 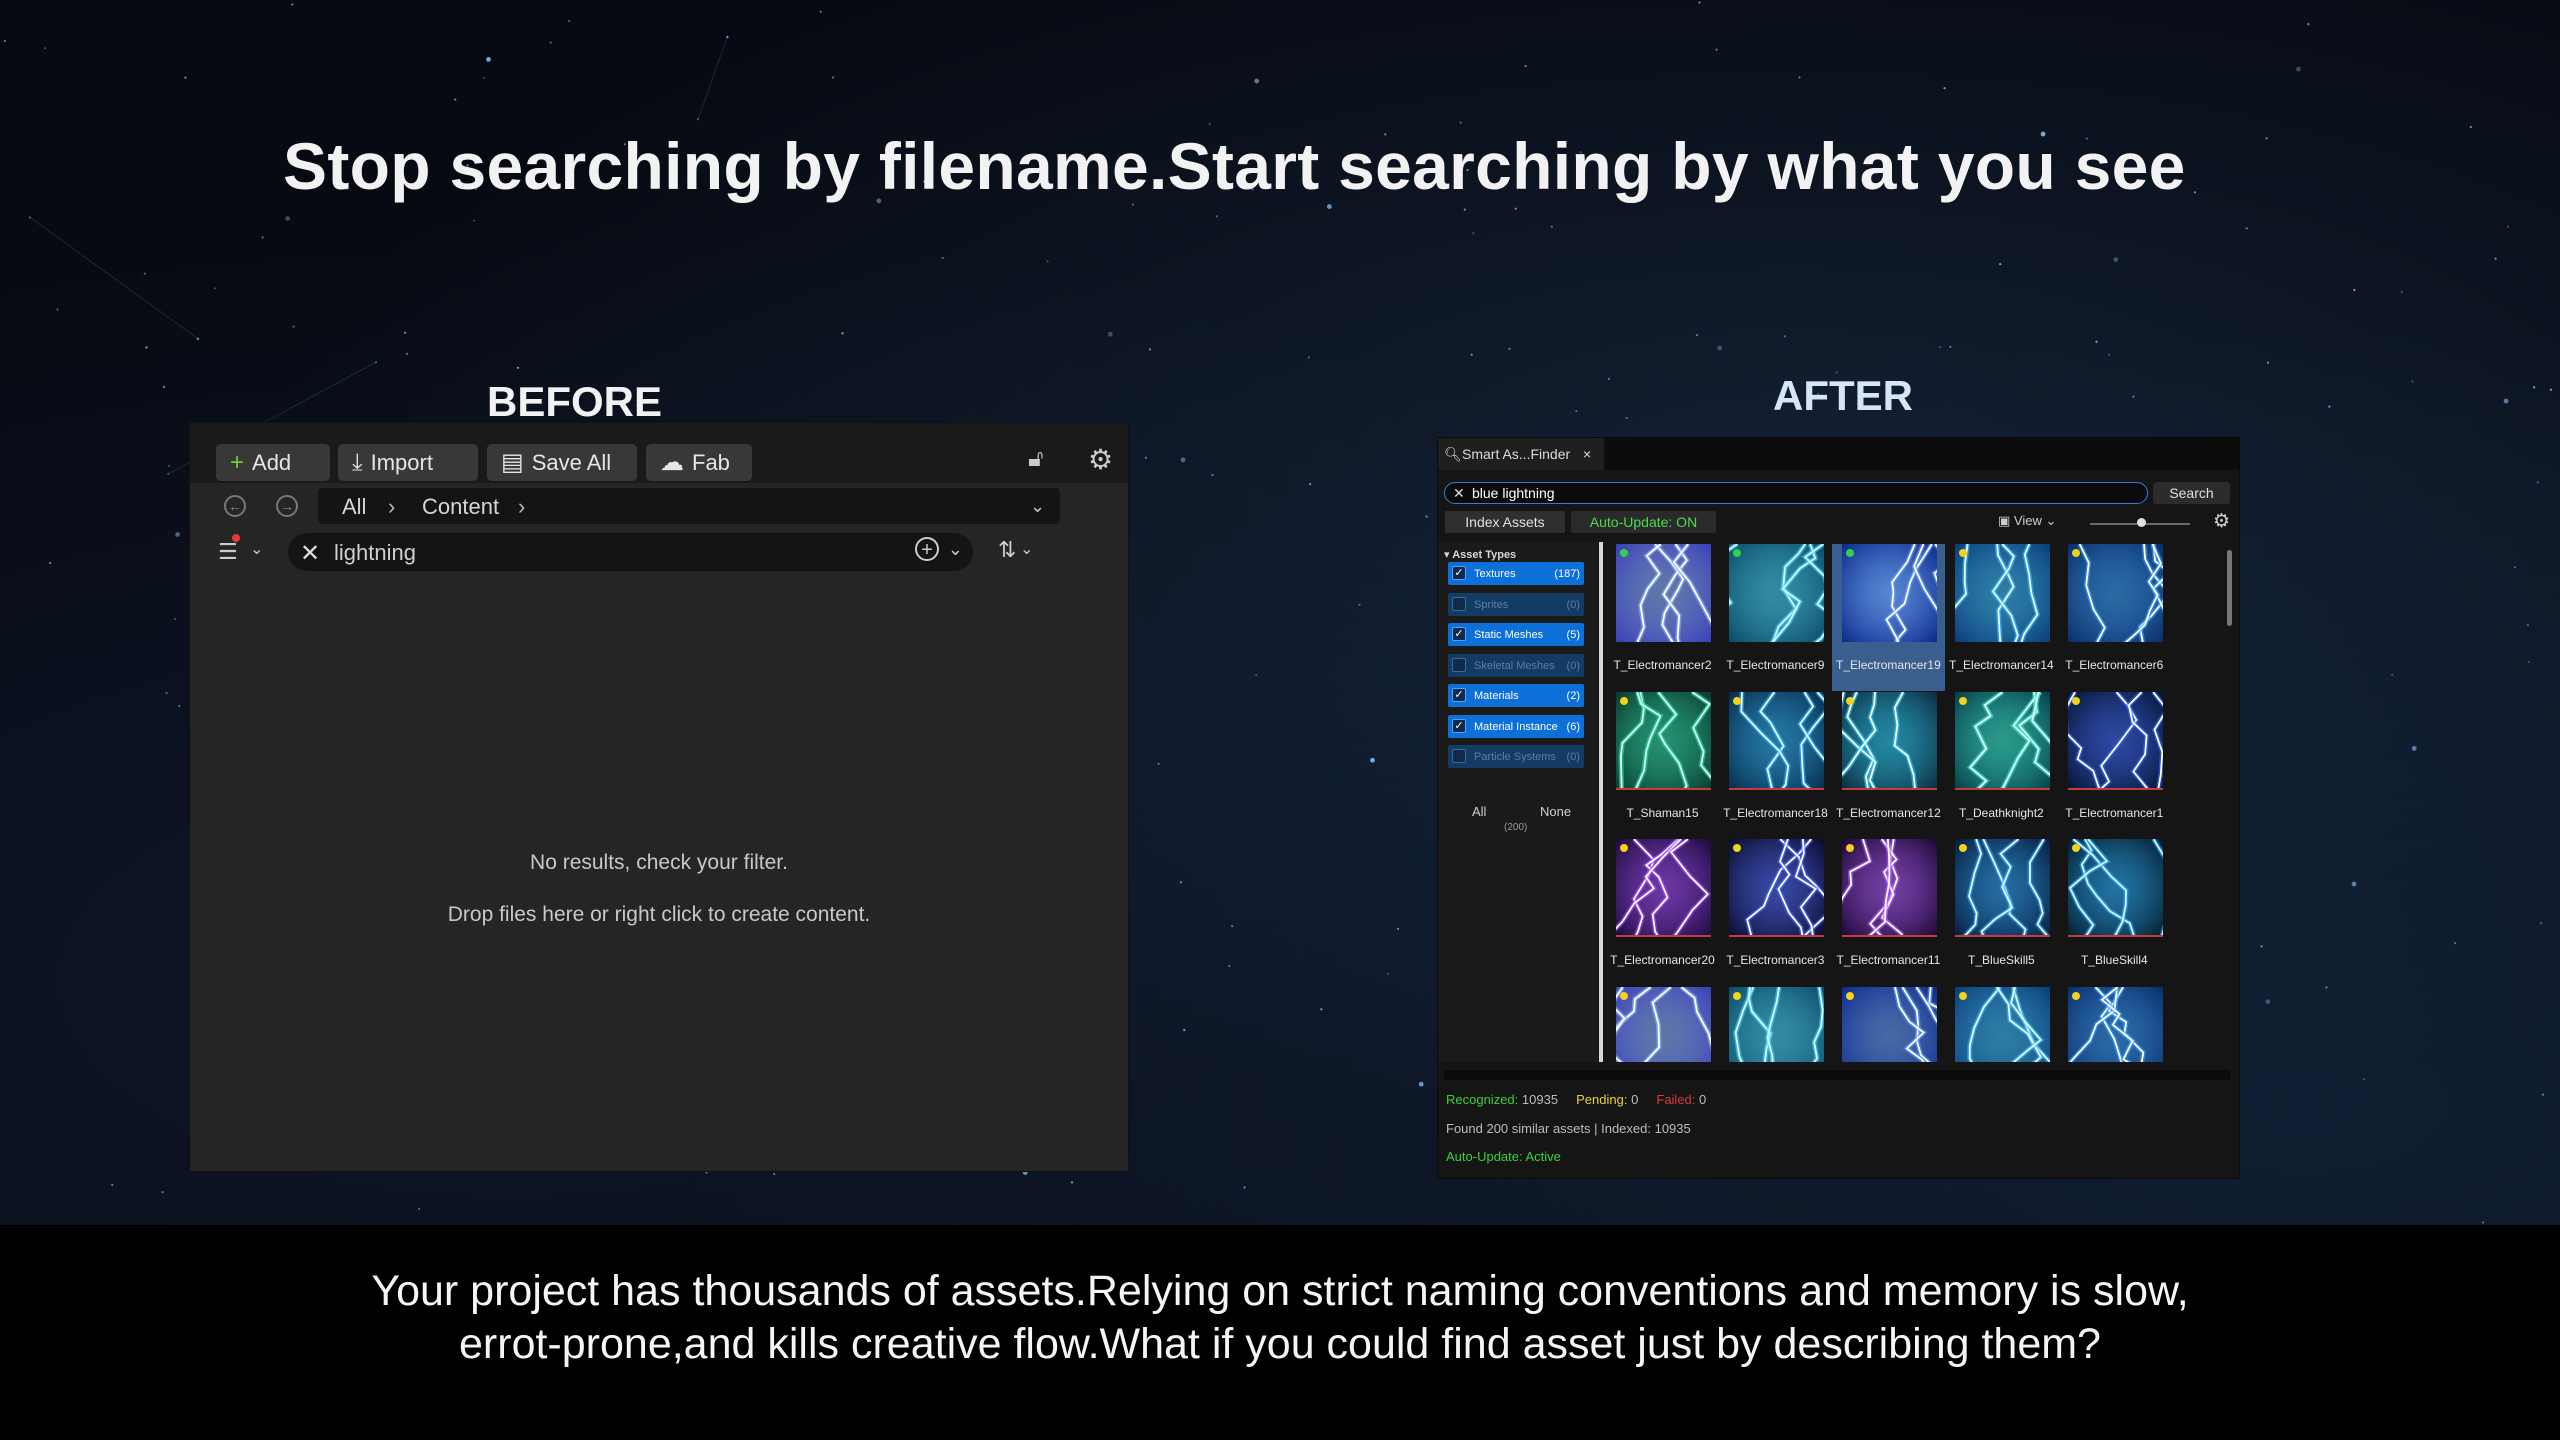 What do you see at coordinates (1643, 522) in the screenshot?
I see `auto-update-toggle: Auto-Update: ON` at bounding box center [1643, 522].